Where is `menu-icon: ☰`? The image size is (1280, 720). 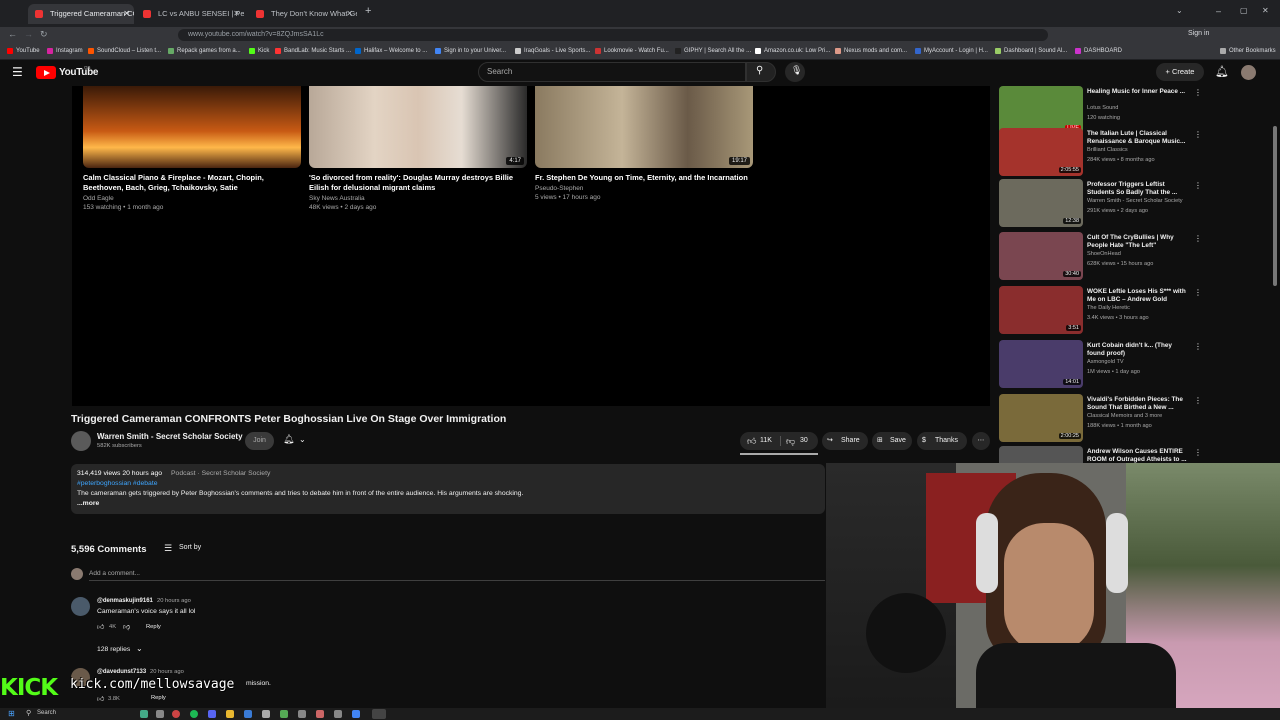
menu-icon: ☰ is located at coordinates (17, 72).